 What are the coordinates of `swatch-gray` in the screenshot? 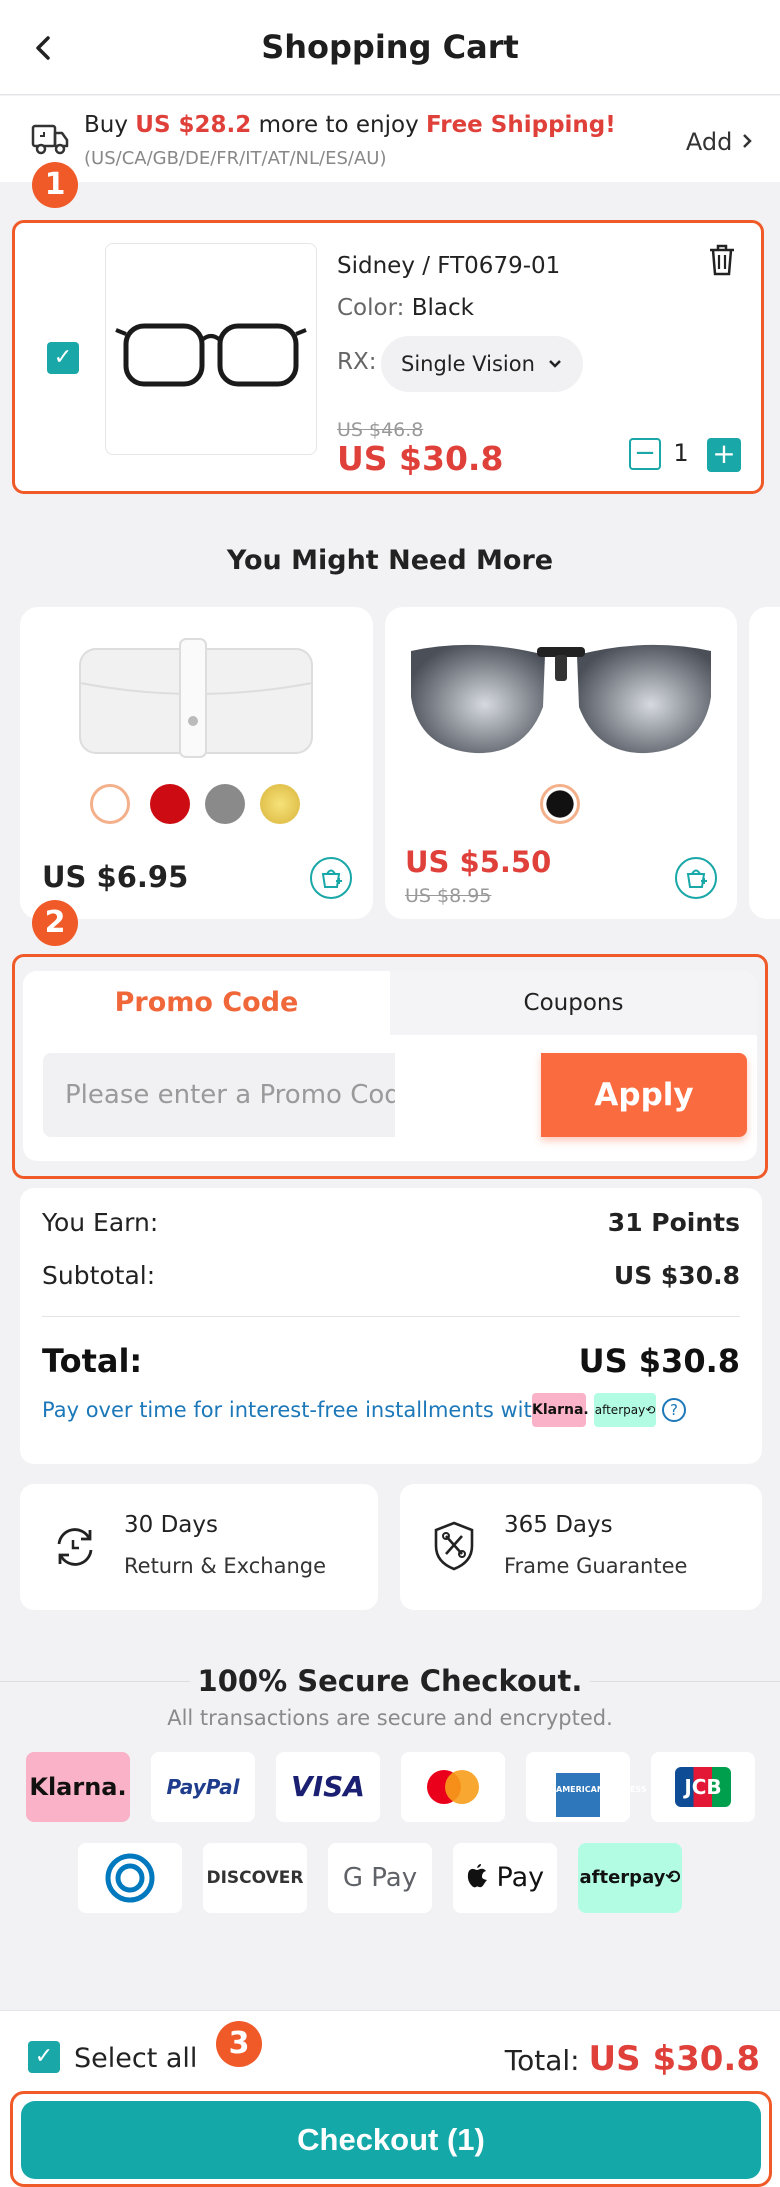 It's located at (225, 804).